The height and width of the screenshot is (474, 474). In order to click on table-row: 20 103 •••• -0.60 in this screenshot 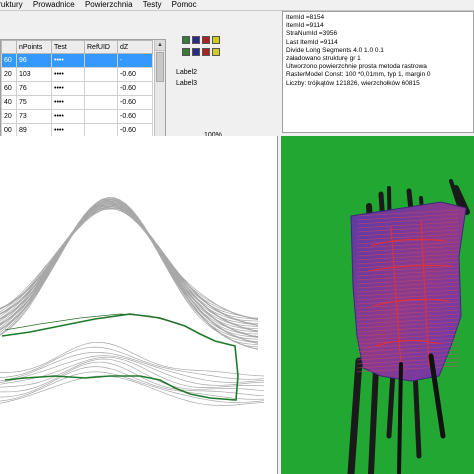, I will do `click(77, 74)`.